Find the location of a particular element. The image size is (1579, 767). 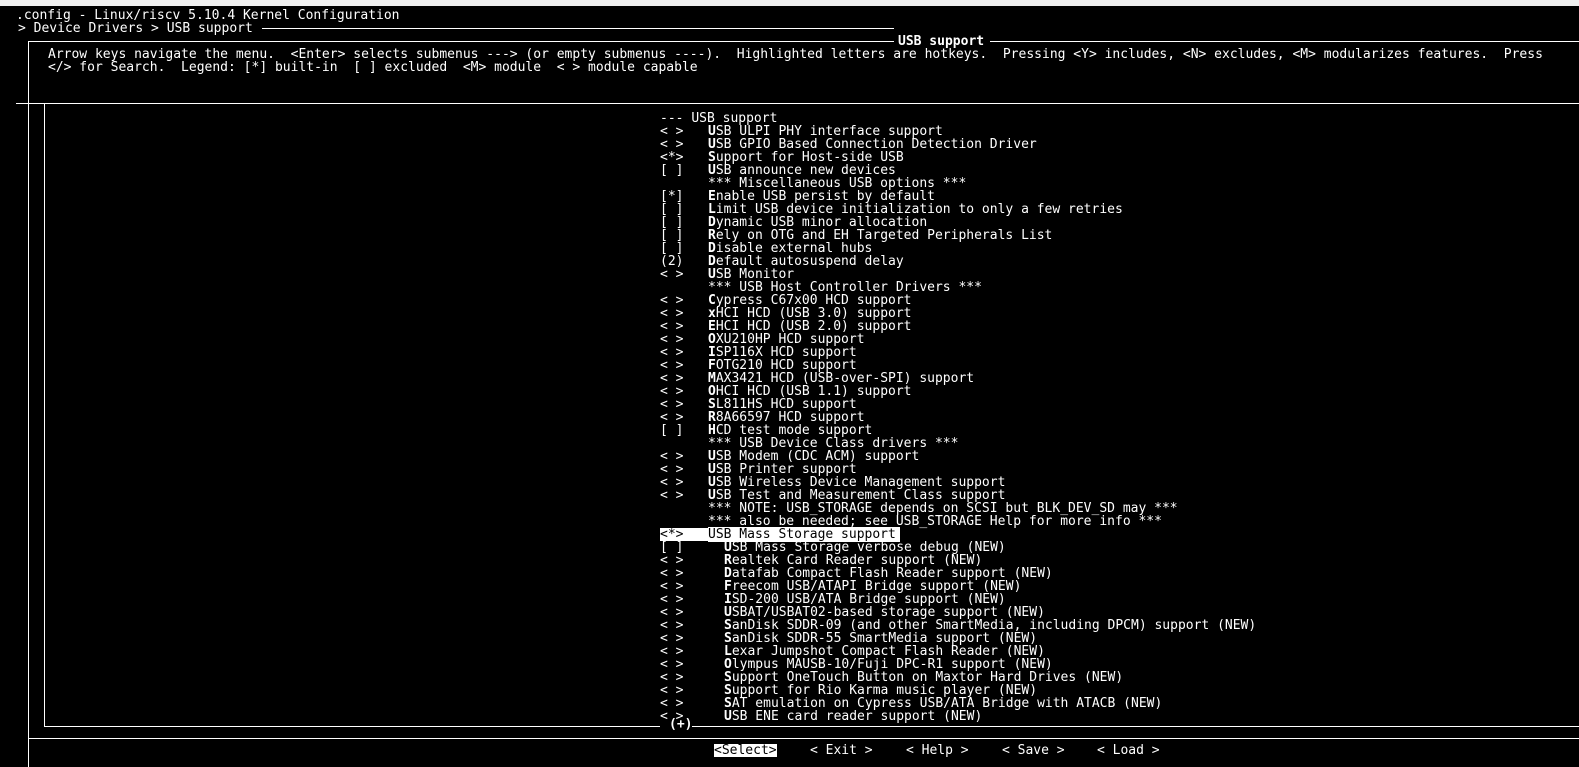

menu-box-left-border is located at coordinates (44, 415).